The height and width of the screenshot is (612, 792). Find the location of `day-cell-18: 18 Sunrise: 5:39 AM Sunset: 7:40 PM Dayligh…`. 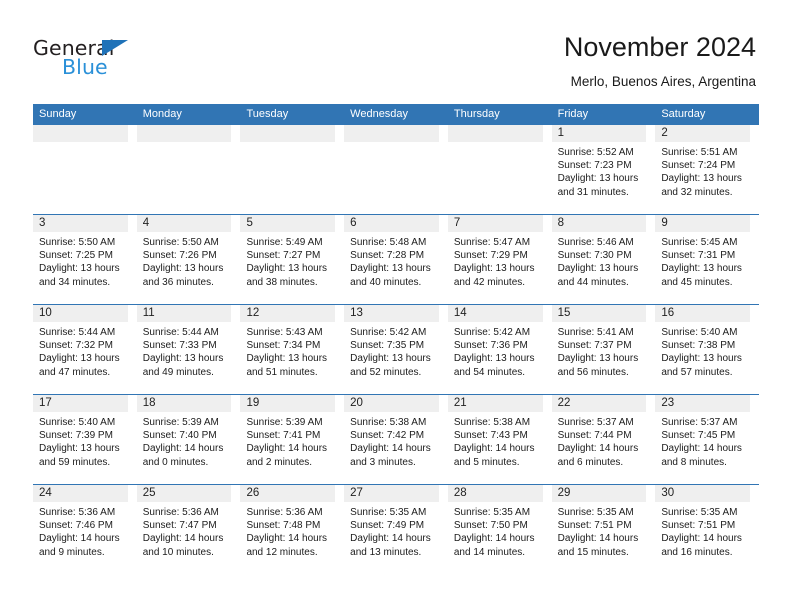

day-cell-18: 18 Sunrise: 5:39 AM Sunset: 7:40 PM Dayligh… is located at coordinates (188, 439).